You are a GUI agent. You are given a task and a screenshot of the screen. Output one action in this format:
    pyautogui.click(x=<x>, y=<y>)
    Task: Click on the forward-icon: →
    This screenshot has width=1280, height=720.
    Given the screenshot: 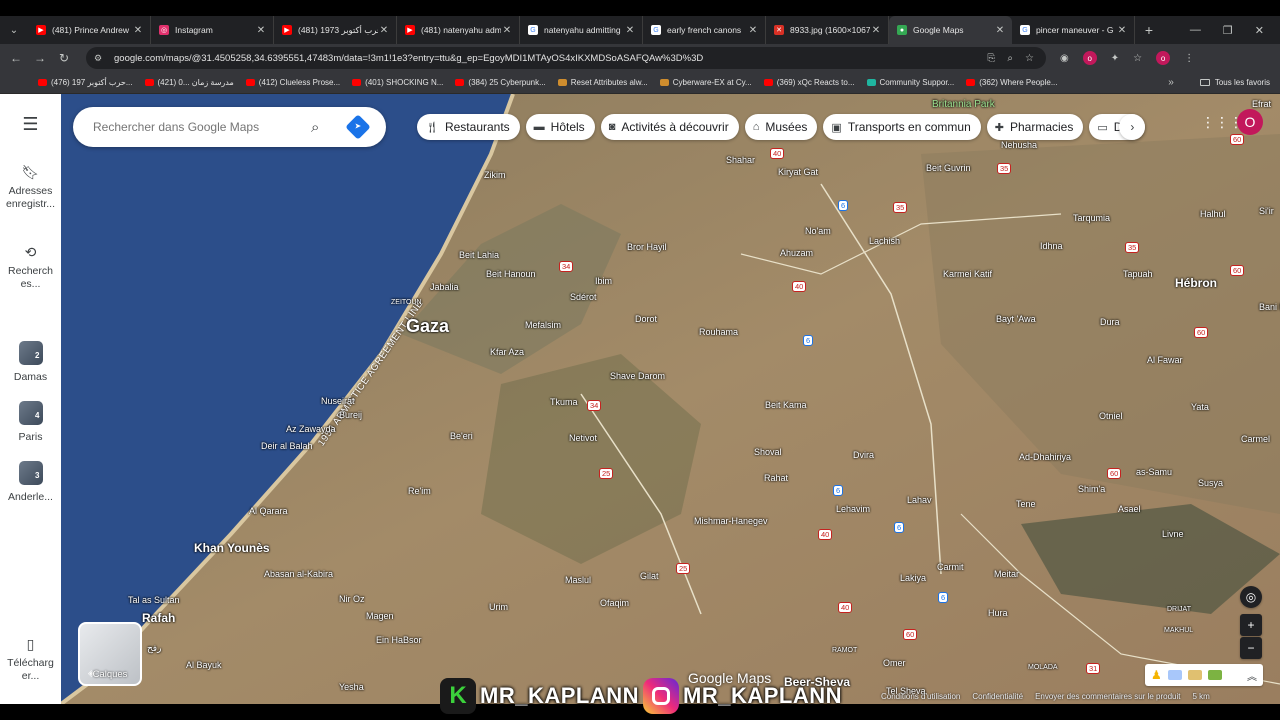 What is the action you would take?
    pyautogui.click(x=40, y=58)
    